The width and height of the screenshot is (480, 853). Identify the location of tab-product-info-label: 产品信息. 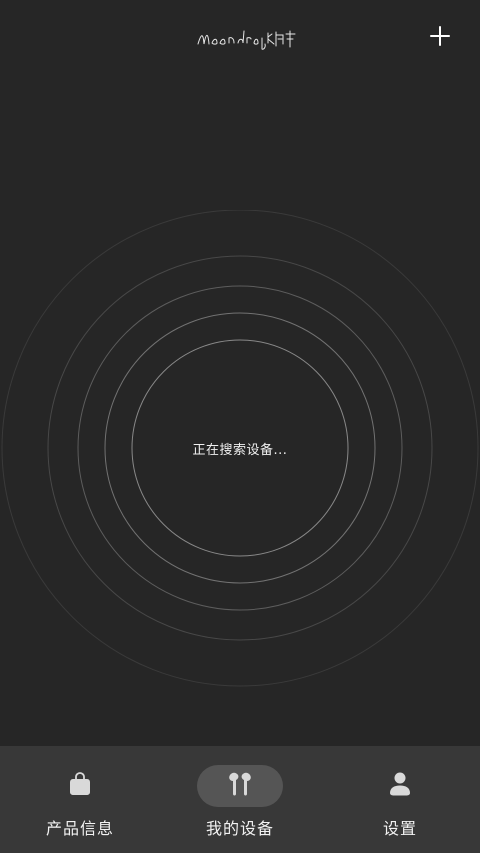
(79, 828).